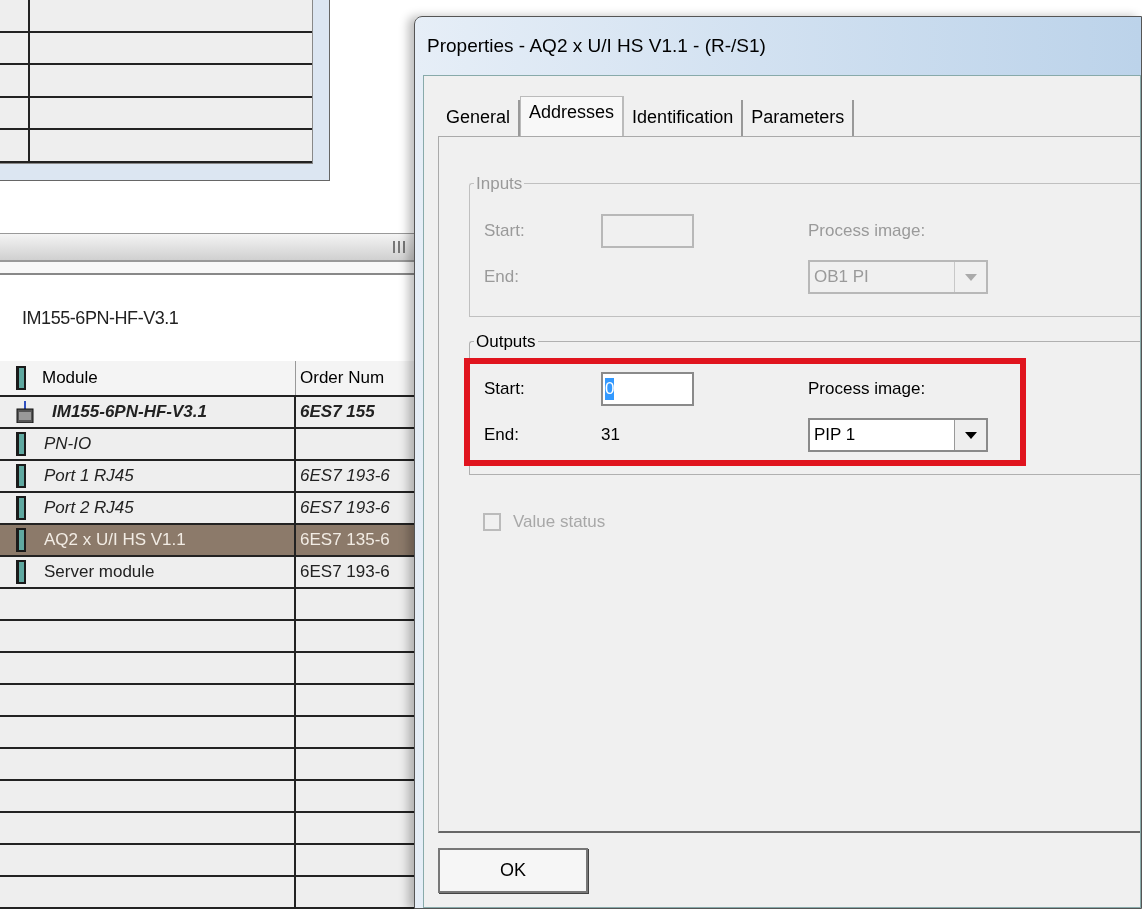 The width and height of the screenshot is (1142, 909). Describe the element at coordinates (559, 522) in the screenshot. I see `checkbox-label: Value status` at that location.